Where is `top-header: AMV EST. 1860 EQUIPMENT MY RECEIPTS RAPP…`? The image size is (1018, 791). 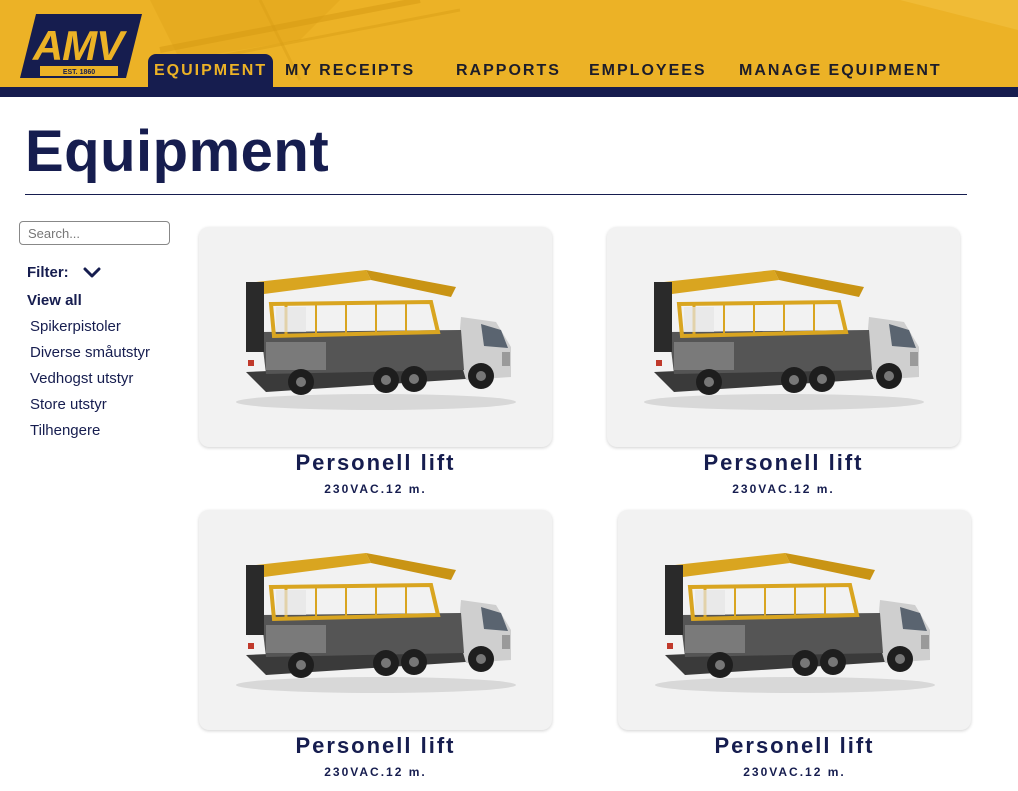 top-header: AMV EST. 1860 EQUIPMENT MY RECEIPTS RAPP… is located at coordinates (509, 48).